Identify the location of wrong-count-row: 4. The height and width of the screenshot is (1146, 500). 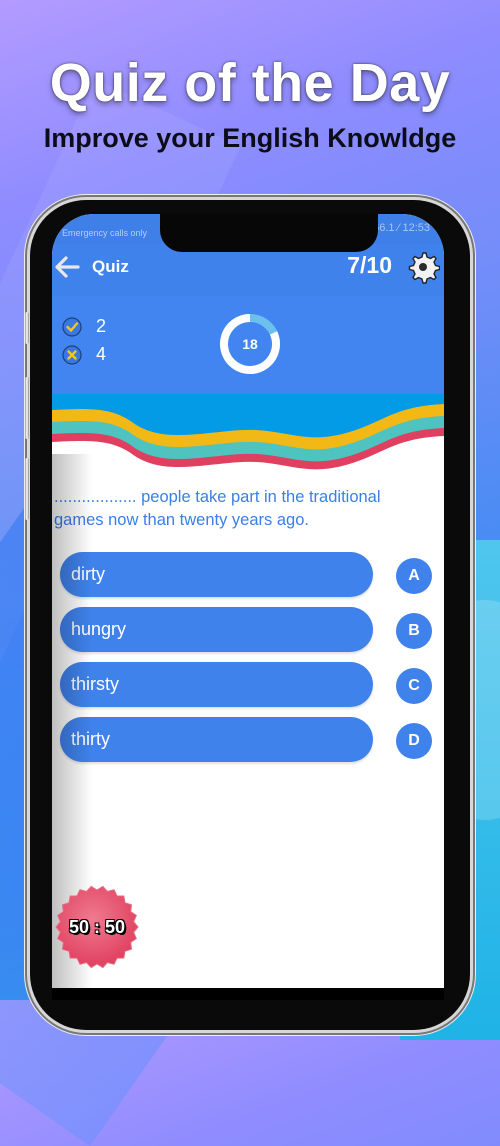
(84, 354).